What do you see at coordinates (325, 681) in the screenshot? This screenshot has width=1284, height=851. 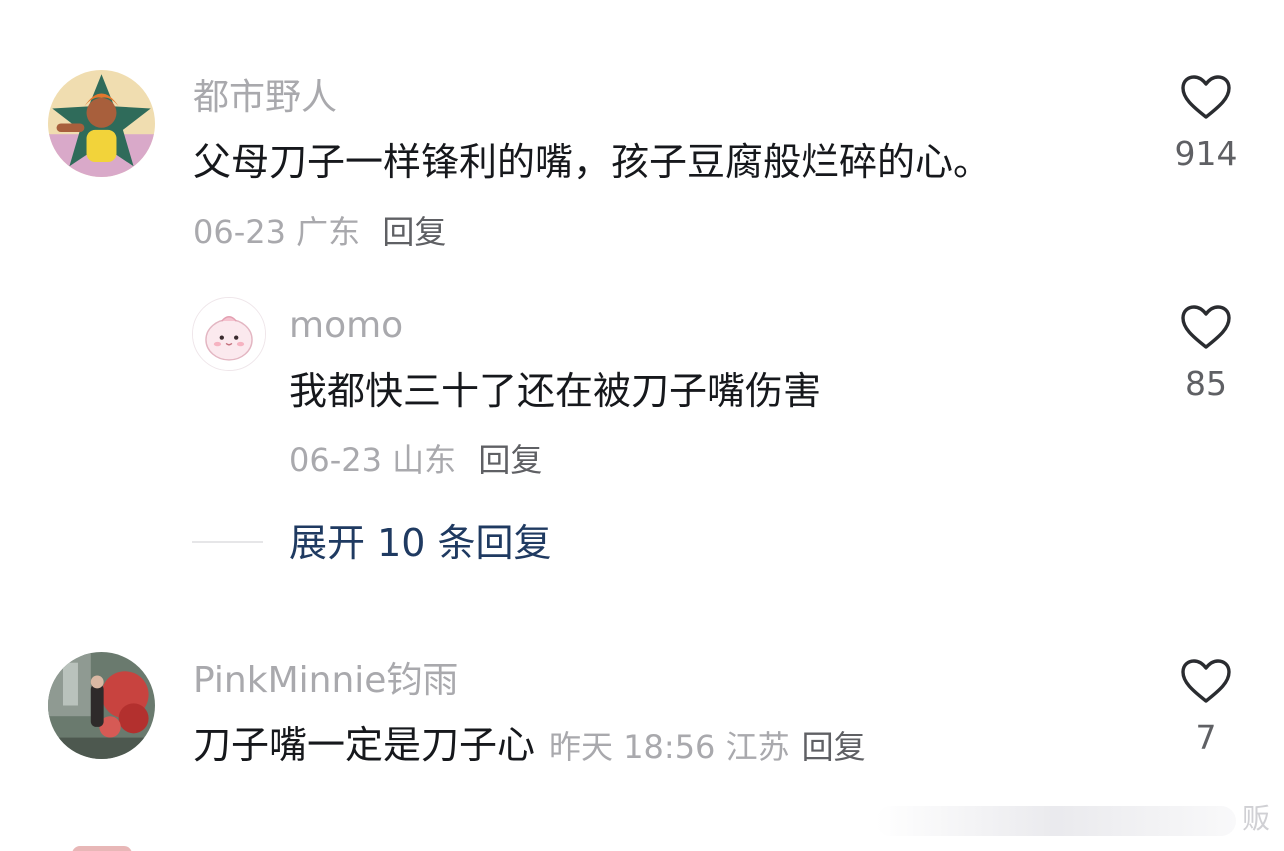 I see `username: PinkMinnie钧雨` at bounding box center [325, 681].